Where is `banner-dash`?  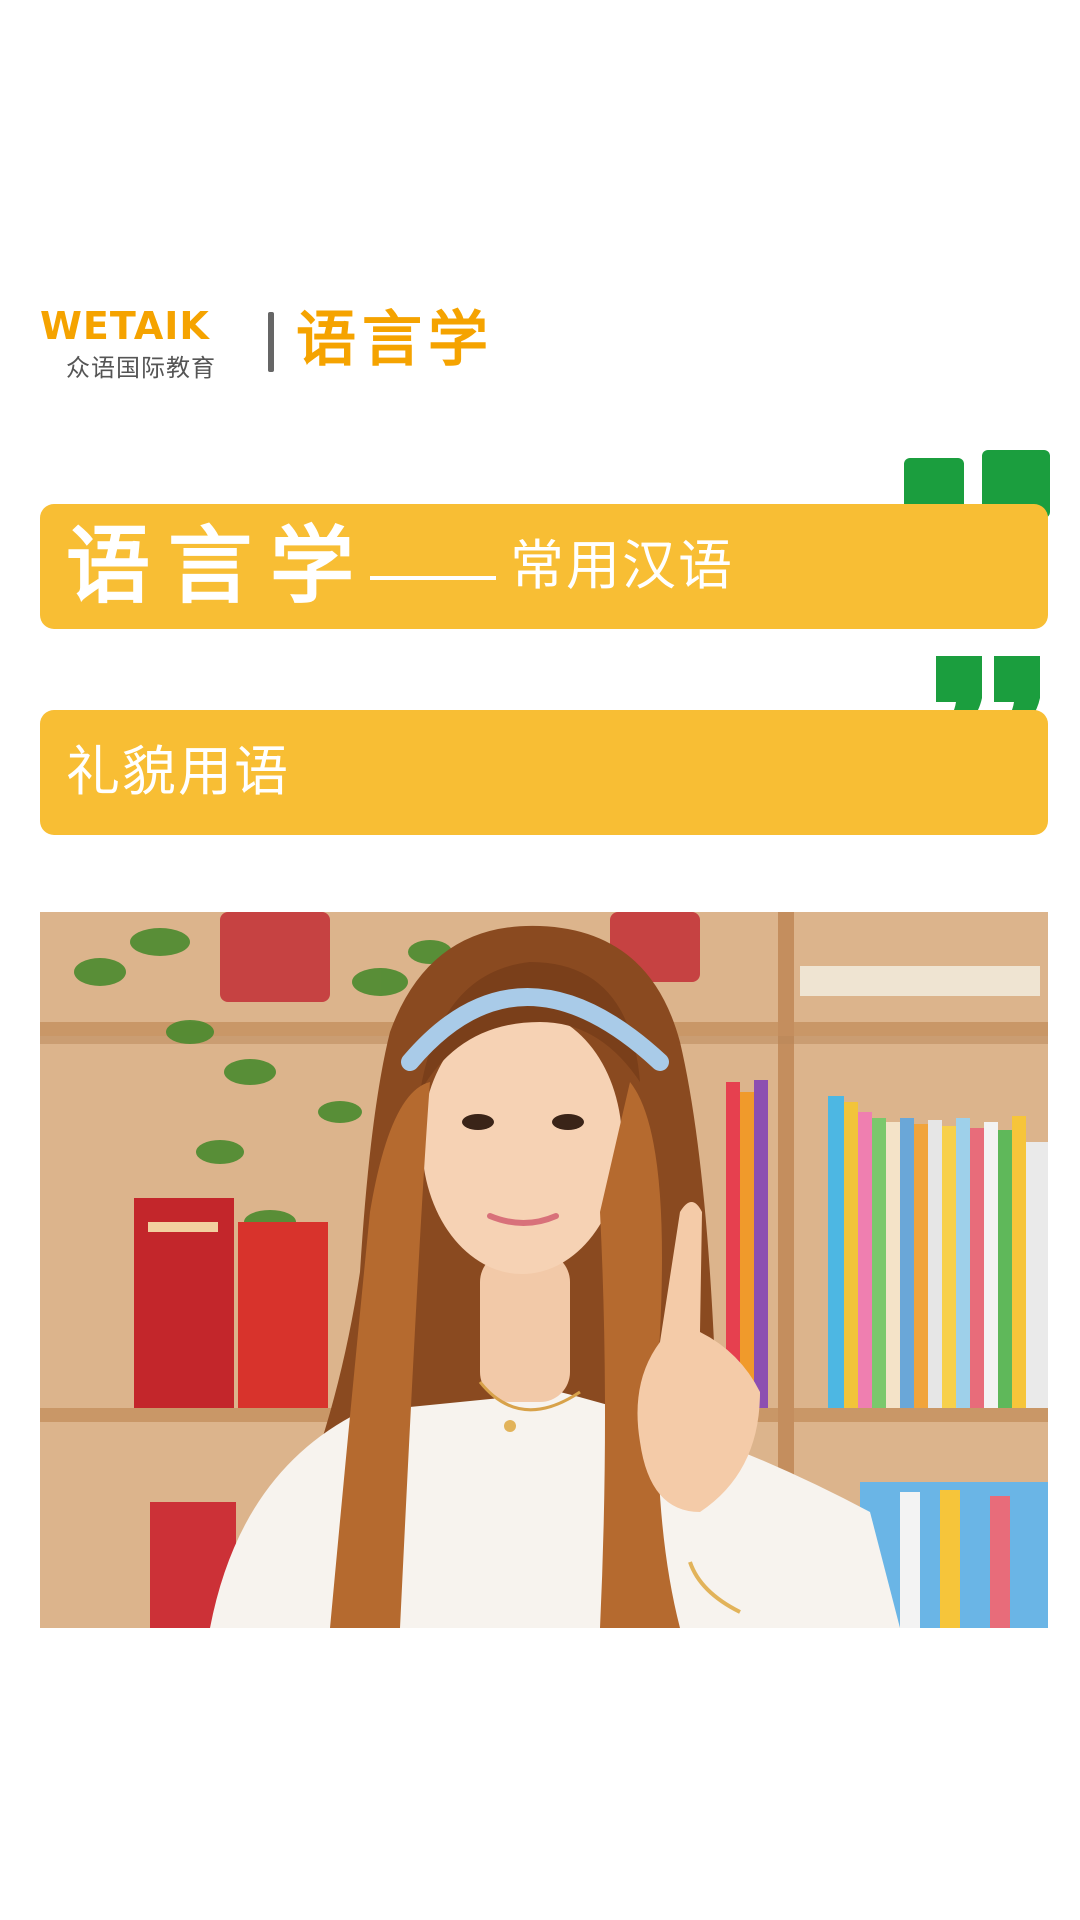 banner-dash is located at coordinates (433, 578).